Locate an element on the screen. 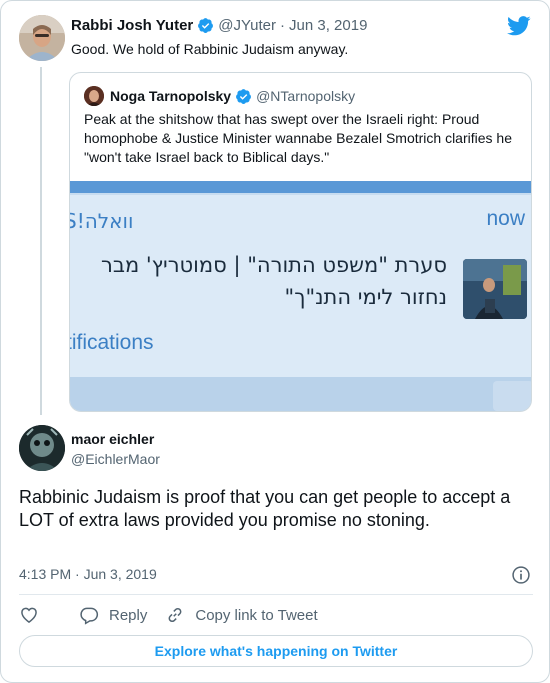  walla-source-label: וואלה!S is located at coordinates (102, 221).